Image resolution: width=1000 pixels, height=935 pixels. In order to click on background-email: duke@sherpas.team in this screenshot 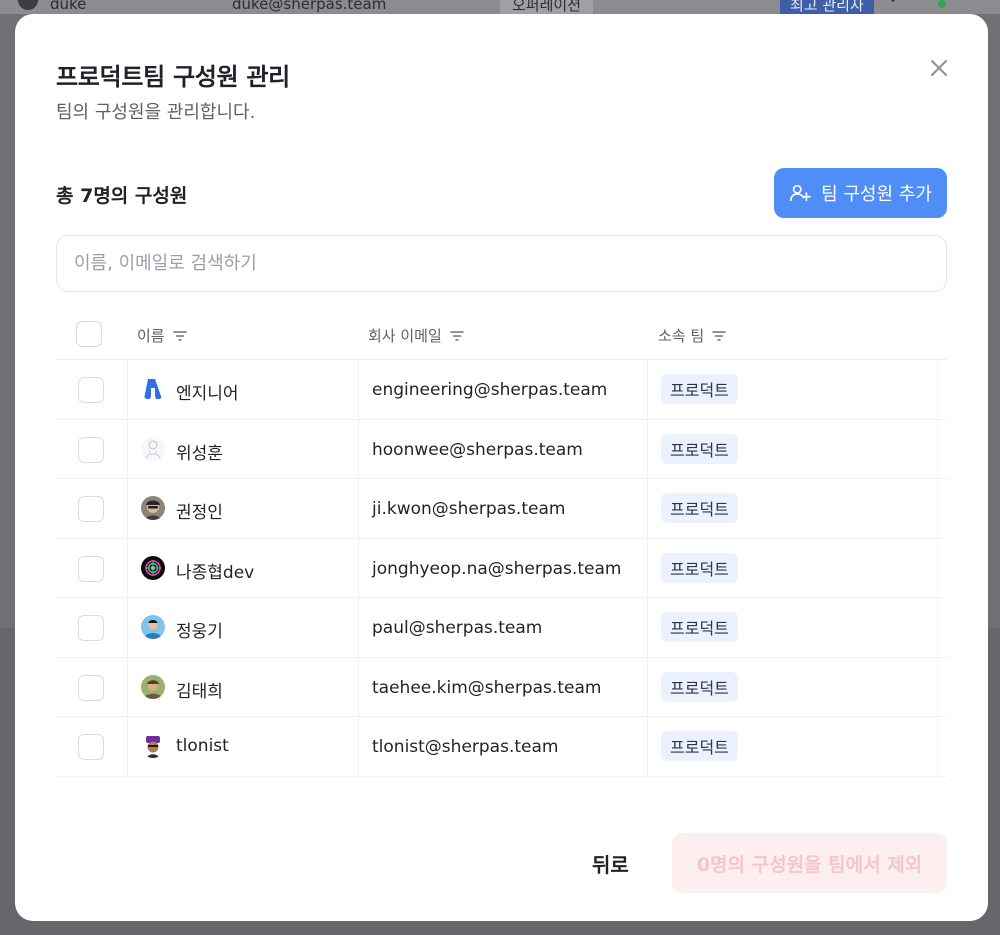, I will do `click(309, 6)`.